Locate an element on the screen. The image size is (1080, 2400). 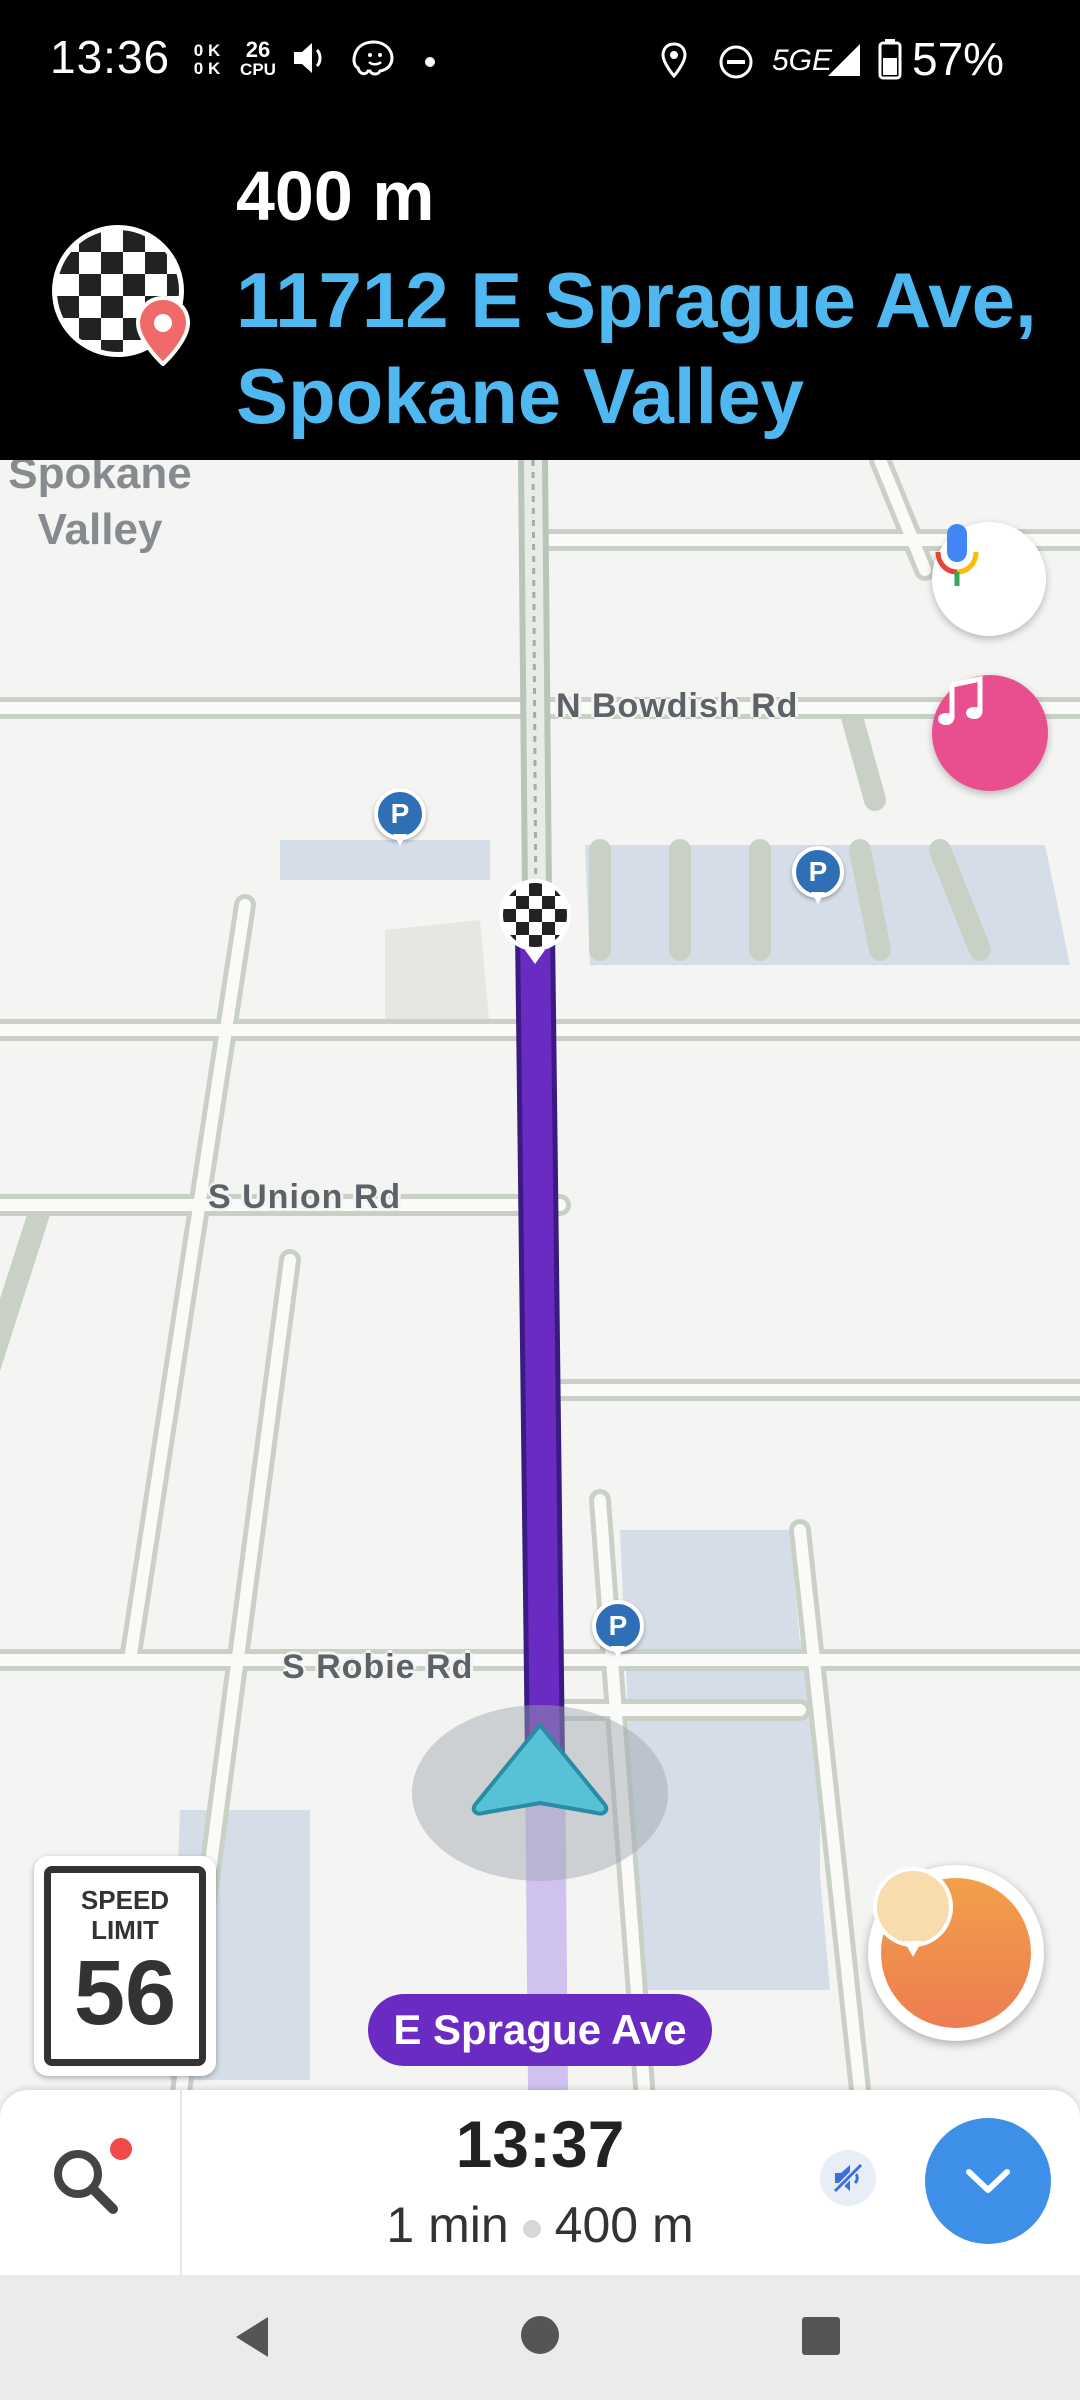
eta-details: 1 min 400 m is located at coordinates (540, 2225).